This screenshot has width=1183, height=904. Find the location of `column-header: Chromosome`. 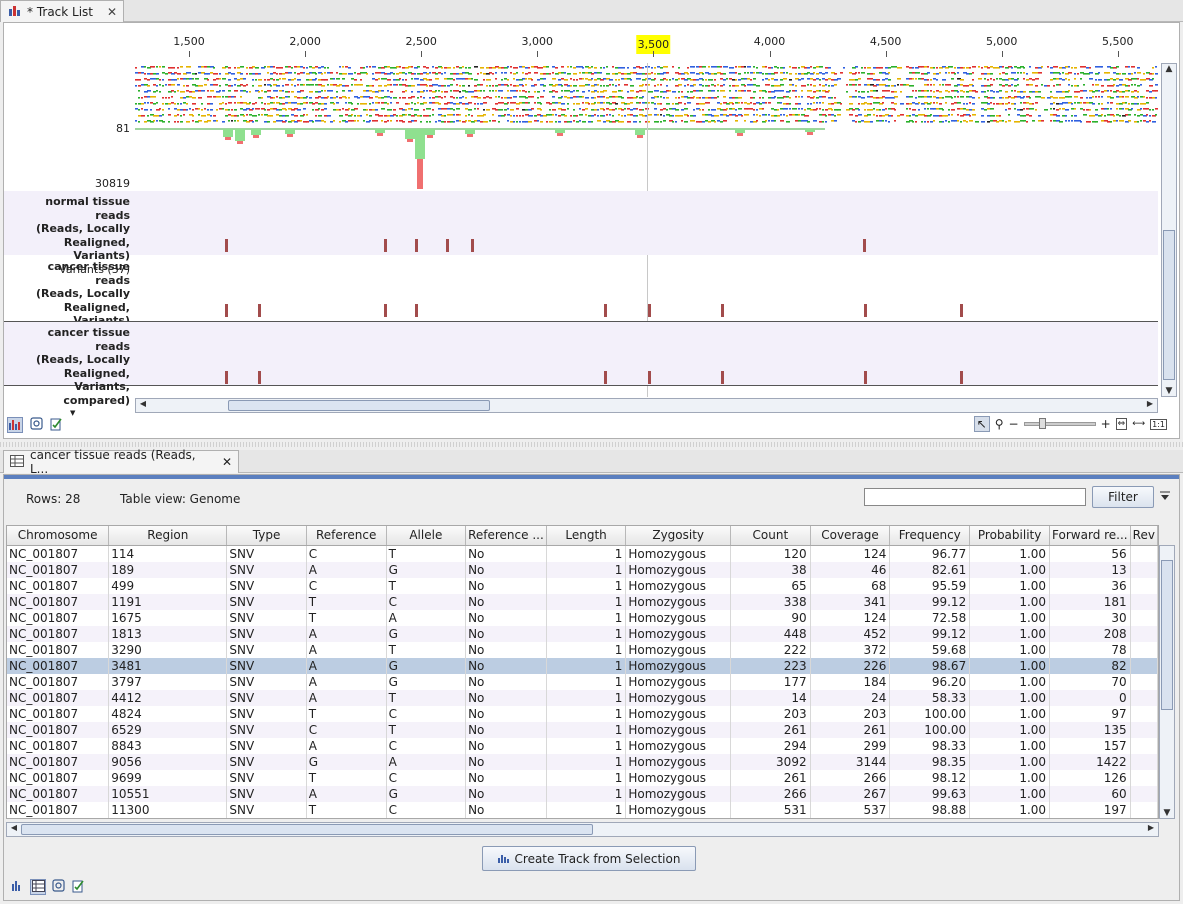

column-header: Chromosome is located at coordinates (58, 536).